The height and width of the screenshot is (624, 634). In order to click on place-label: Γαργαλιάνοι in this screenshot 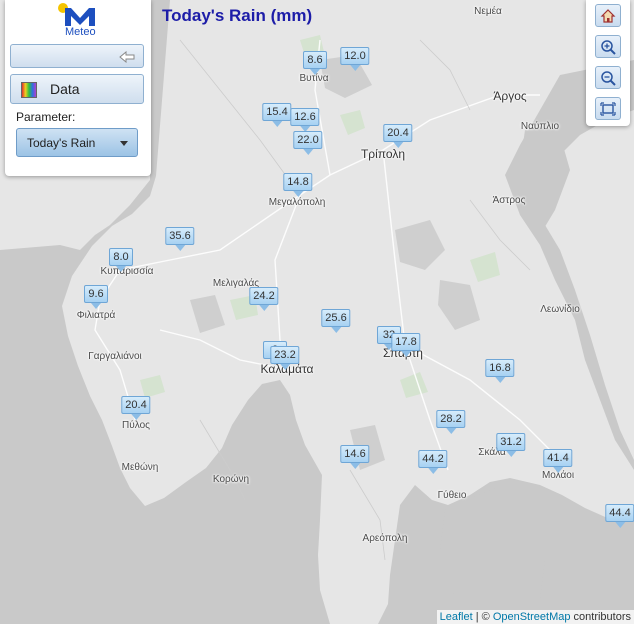, I will do `click(115, 356)`.